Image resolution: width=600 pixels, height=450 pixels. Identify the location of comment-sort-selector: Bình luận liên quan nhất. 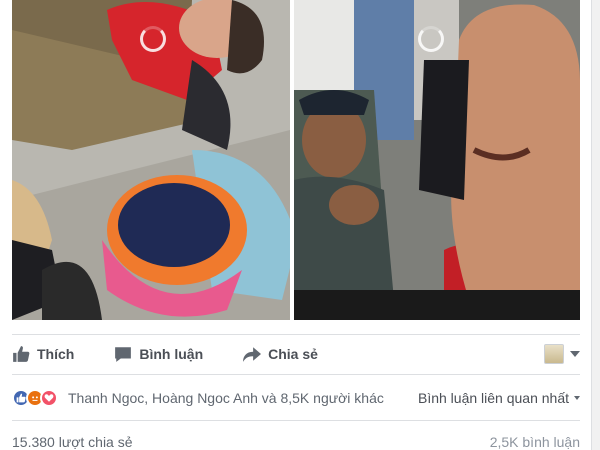
(499, 398).